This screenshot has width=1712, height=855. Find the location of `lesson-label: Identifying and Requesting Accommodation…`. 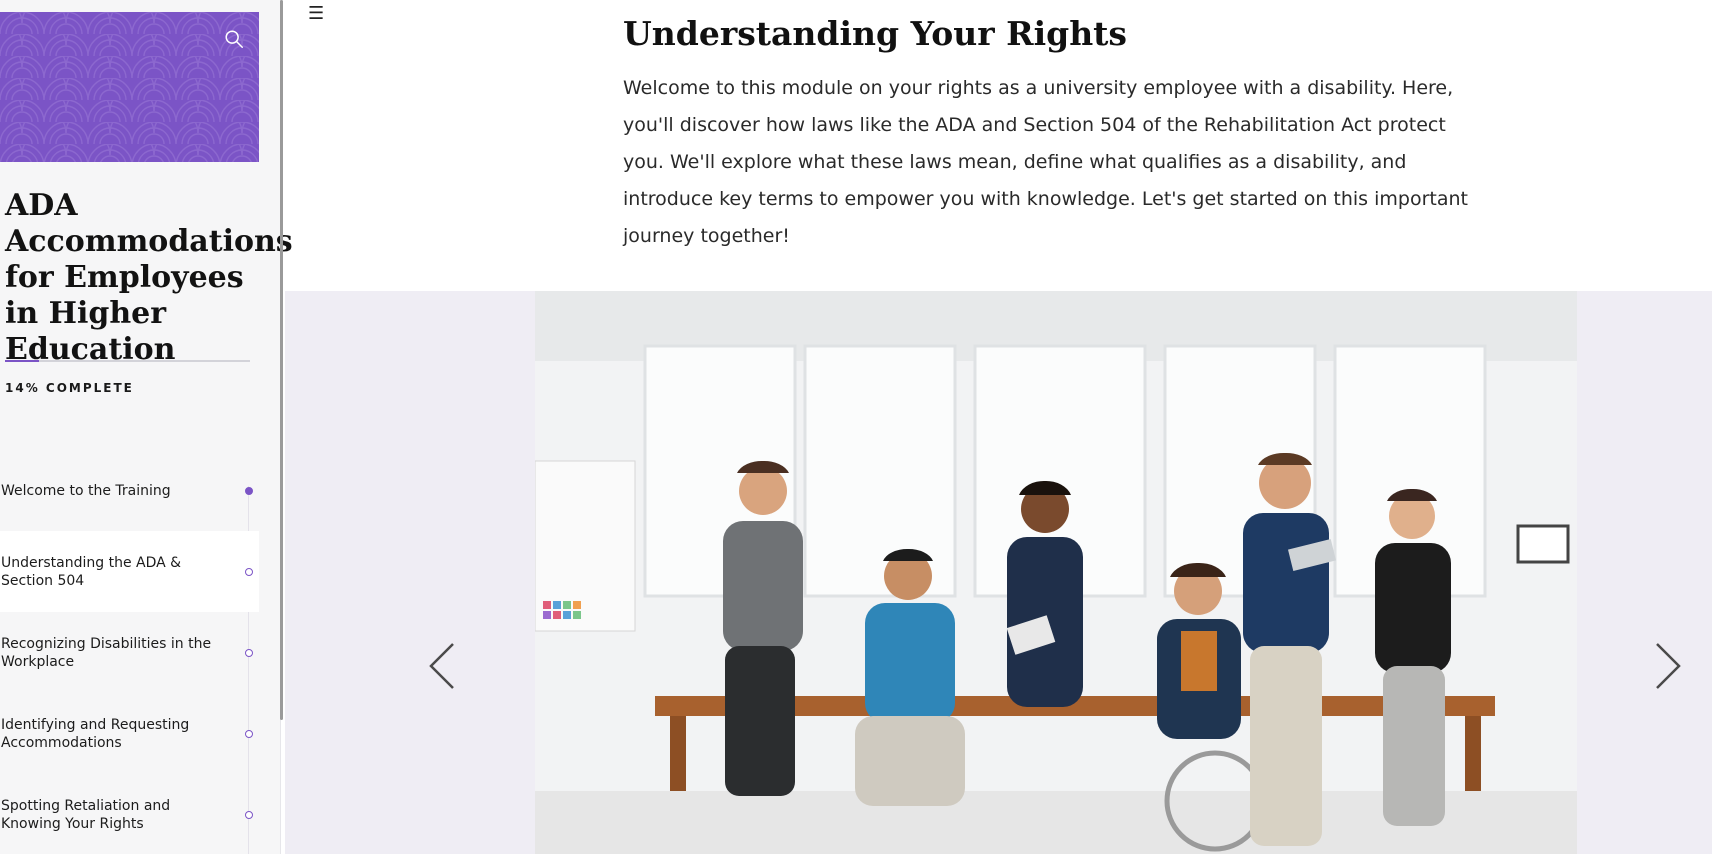

lesson-label: Identifying and Requesting Accommodation… is located at coordinates (95, 733).